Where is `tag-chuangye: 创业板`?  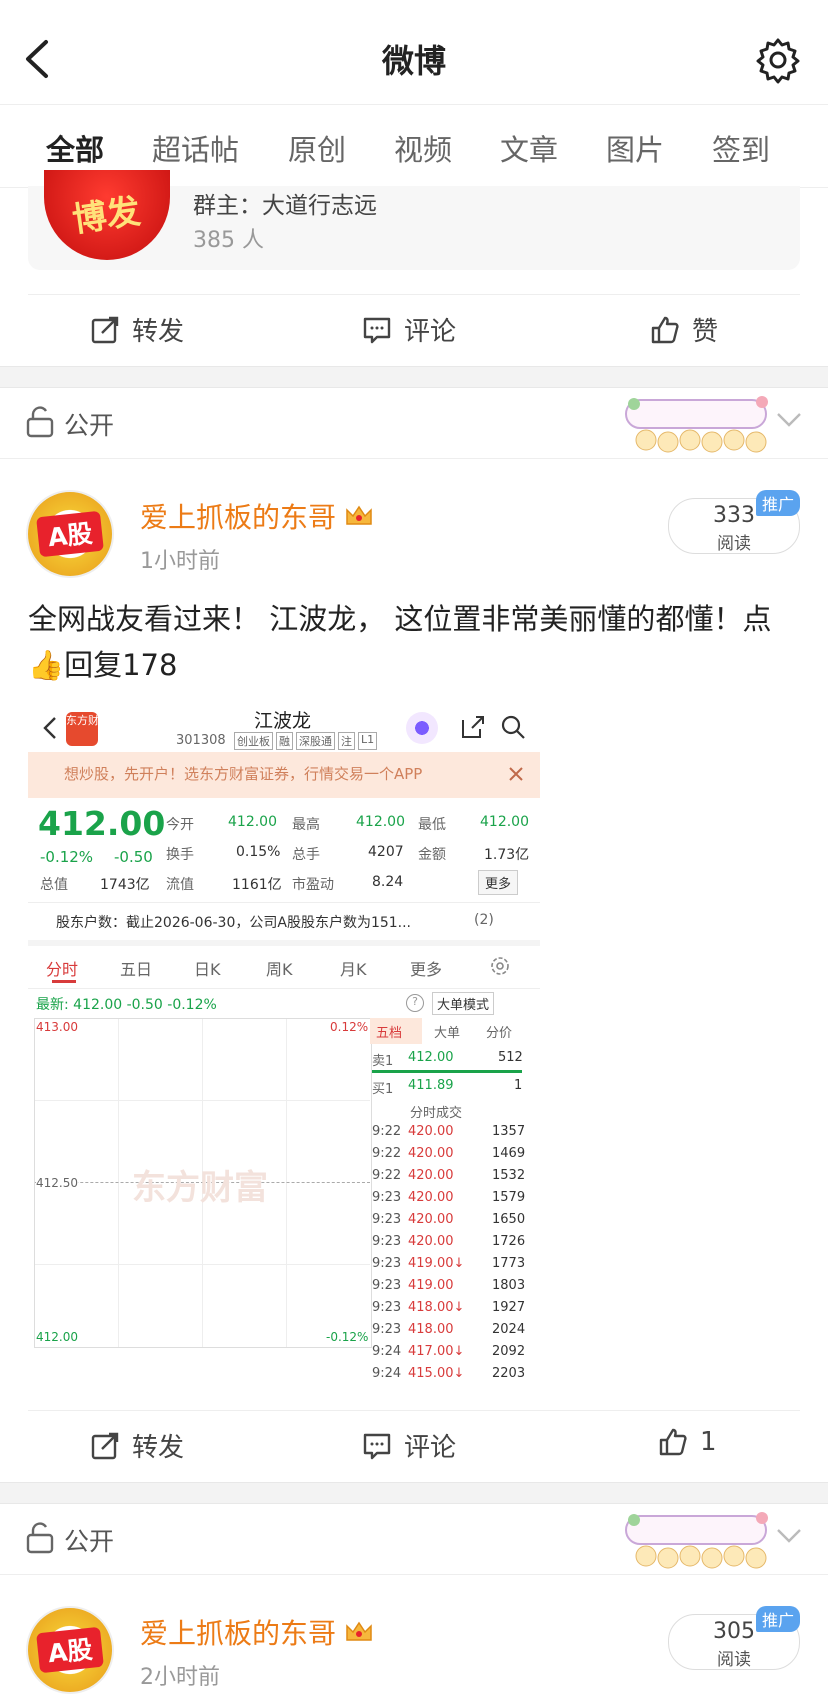
tag-chuangye: 创业板 is located at coordinates (253, 741).